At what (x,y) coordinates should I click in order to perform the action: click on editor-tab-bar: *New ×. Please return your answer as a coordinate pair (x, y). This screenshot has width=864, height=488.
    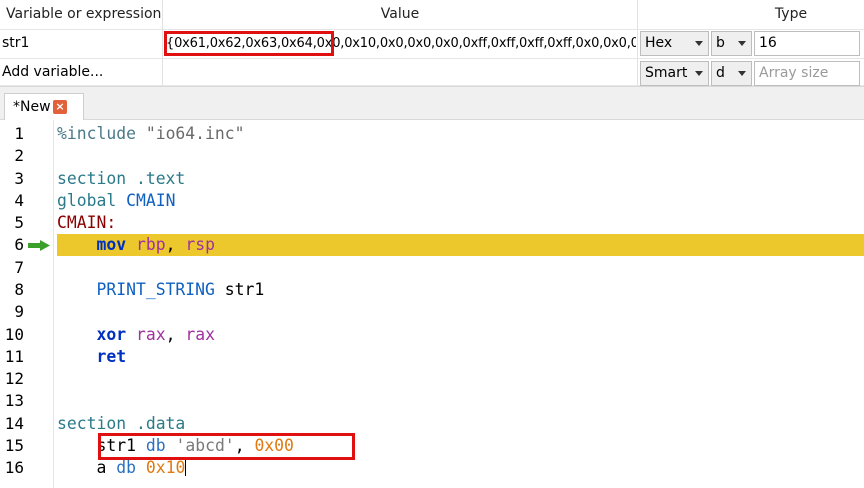
    Looking at the image, I should click on (432, 103).